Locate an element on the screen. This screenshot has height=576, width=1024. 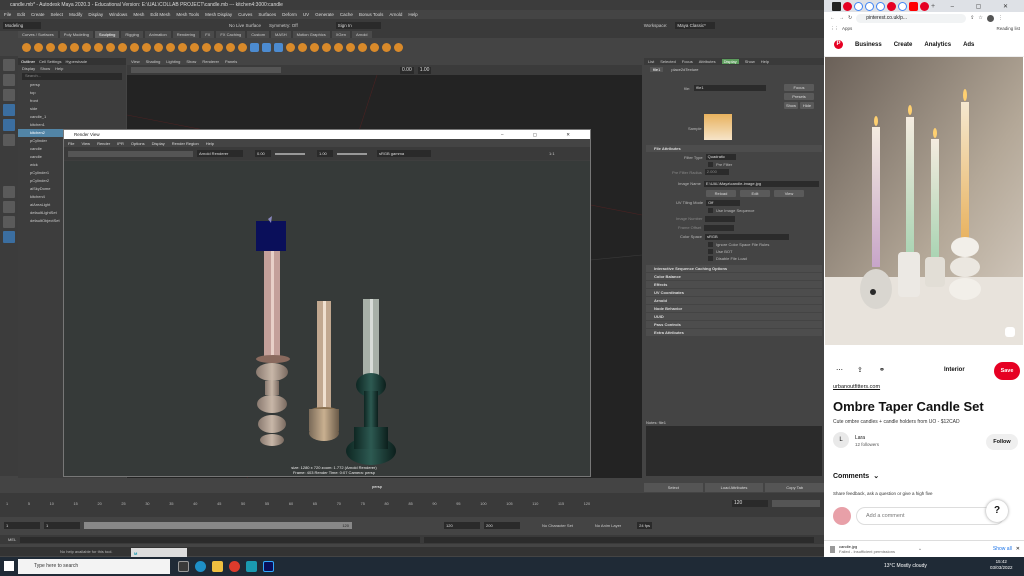
taskbar-search: Type here to search is located at coordinates (94, 566).